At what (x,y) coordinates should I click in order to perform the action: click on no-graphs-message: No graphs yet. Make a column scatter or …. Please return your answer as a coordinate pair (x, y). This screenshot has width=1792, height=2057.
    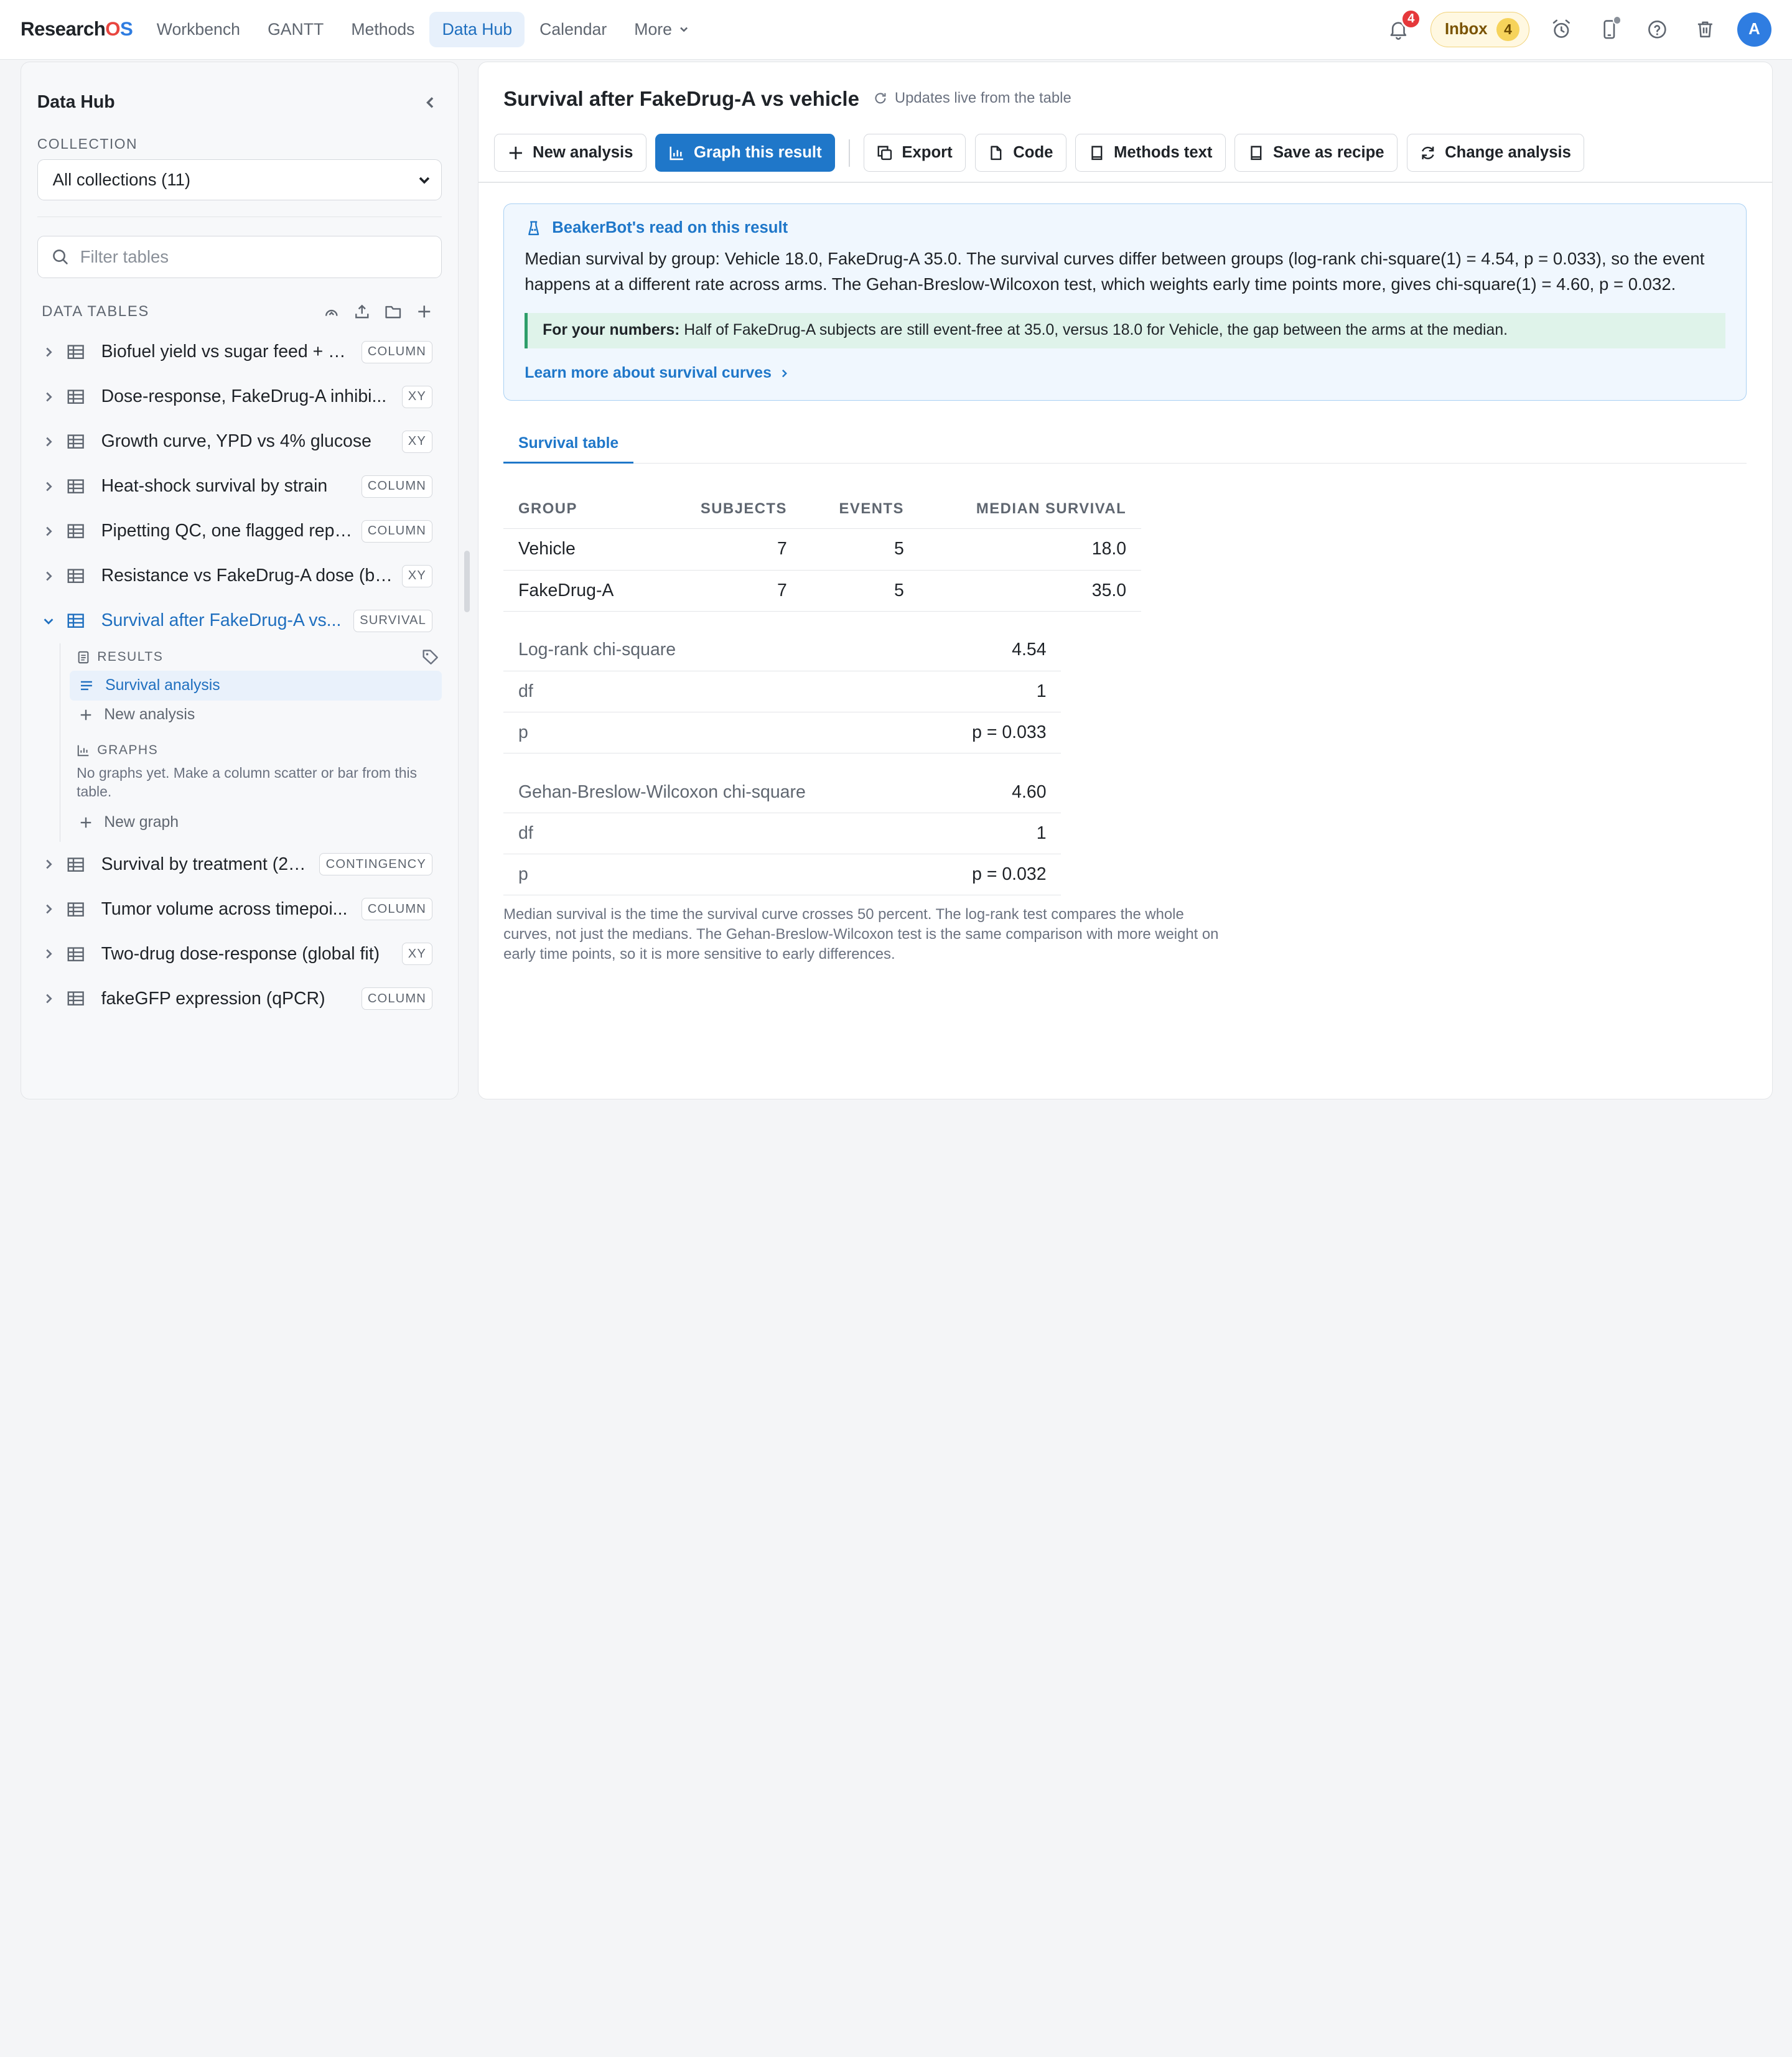
    Looking at the image, I should click on (248, 782).